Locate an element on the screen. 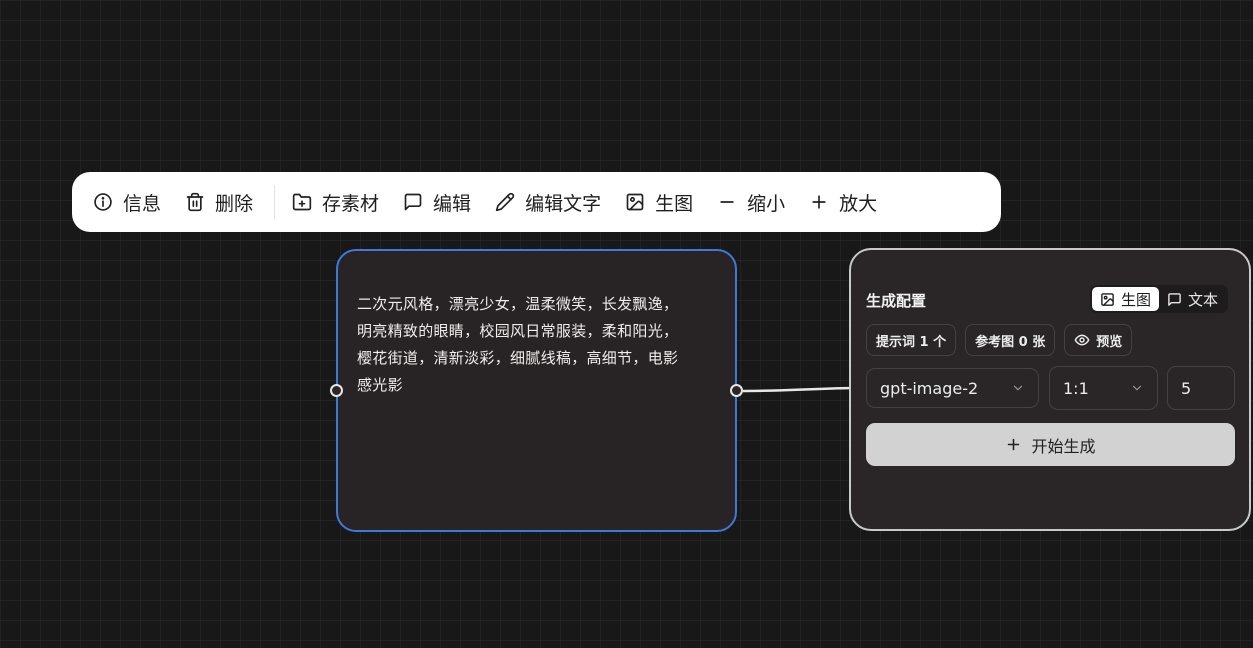  edit-button: 编辑 is located at coordinates (437, 202).